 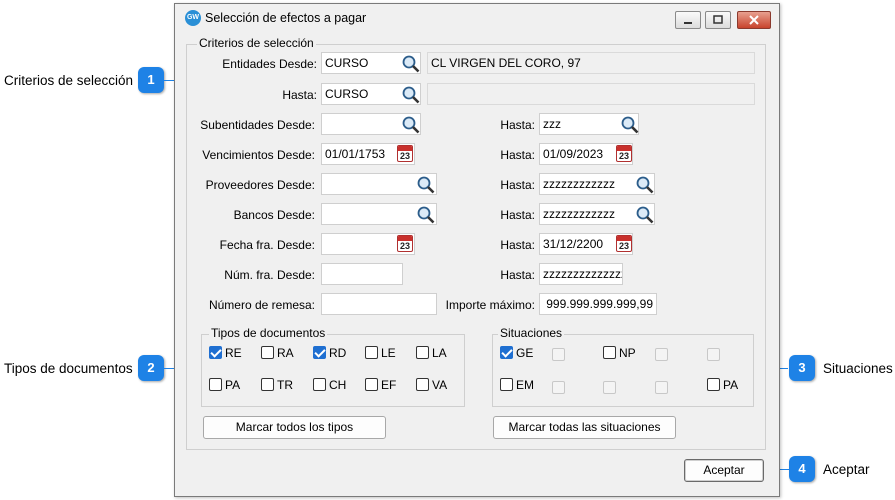 I want to click on tipo-va-checkbox, so click(x=422, y=384).